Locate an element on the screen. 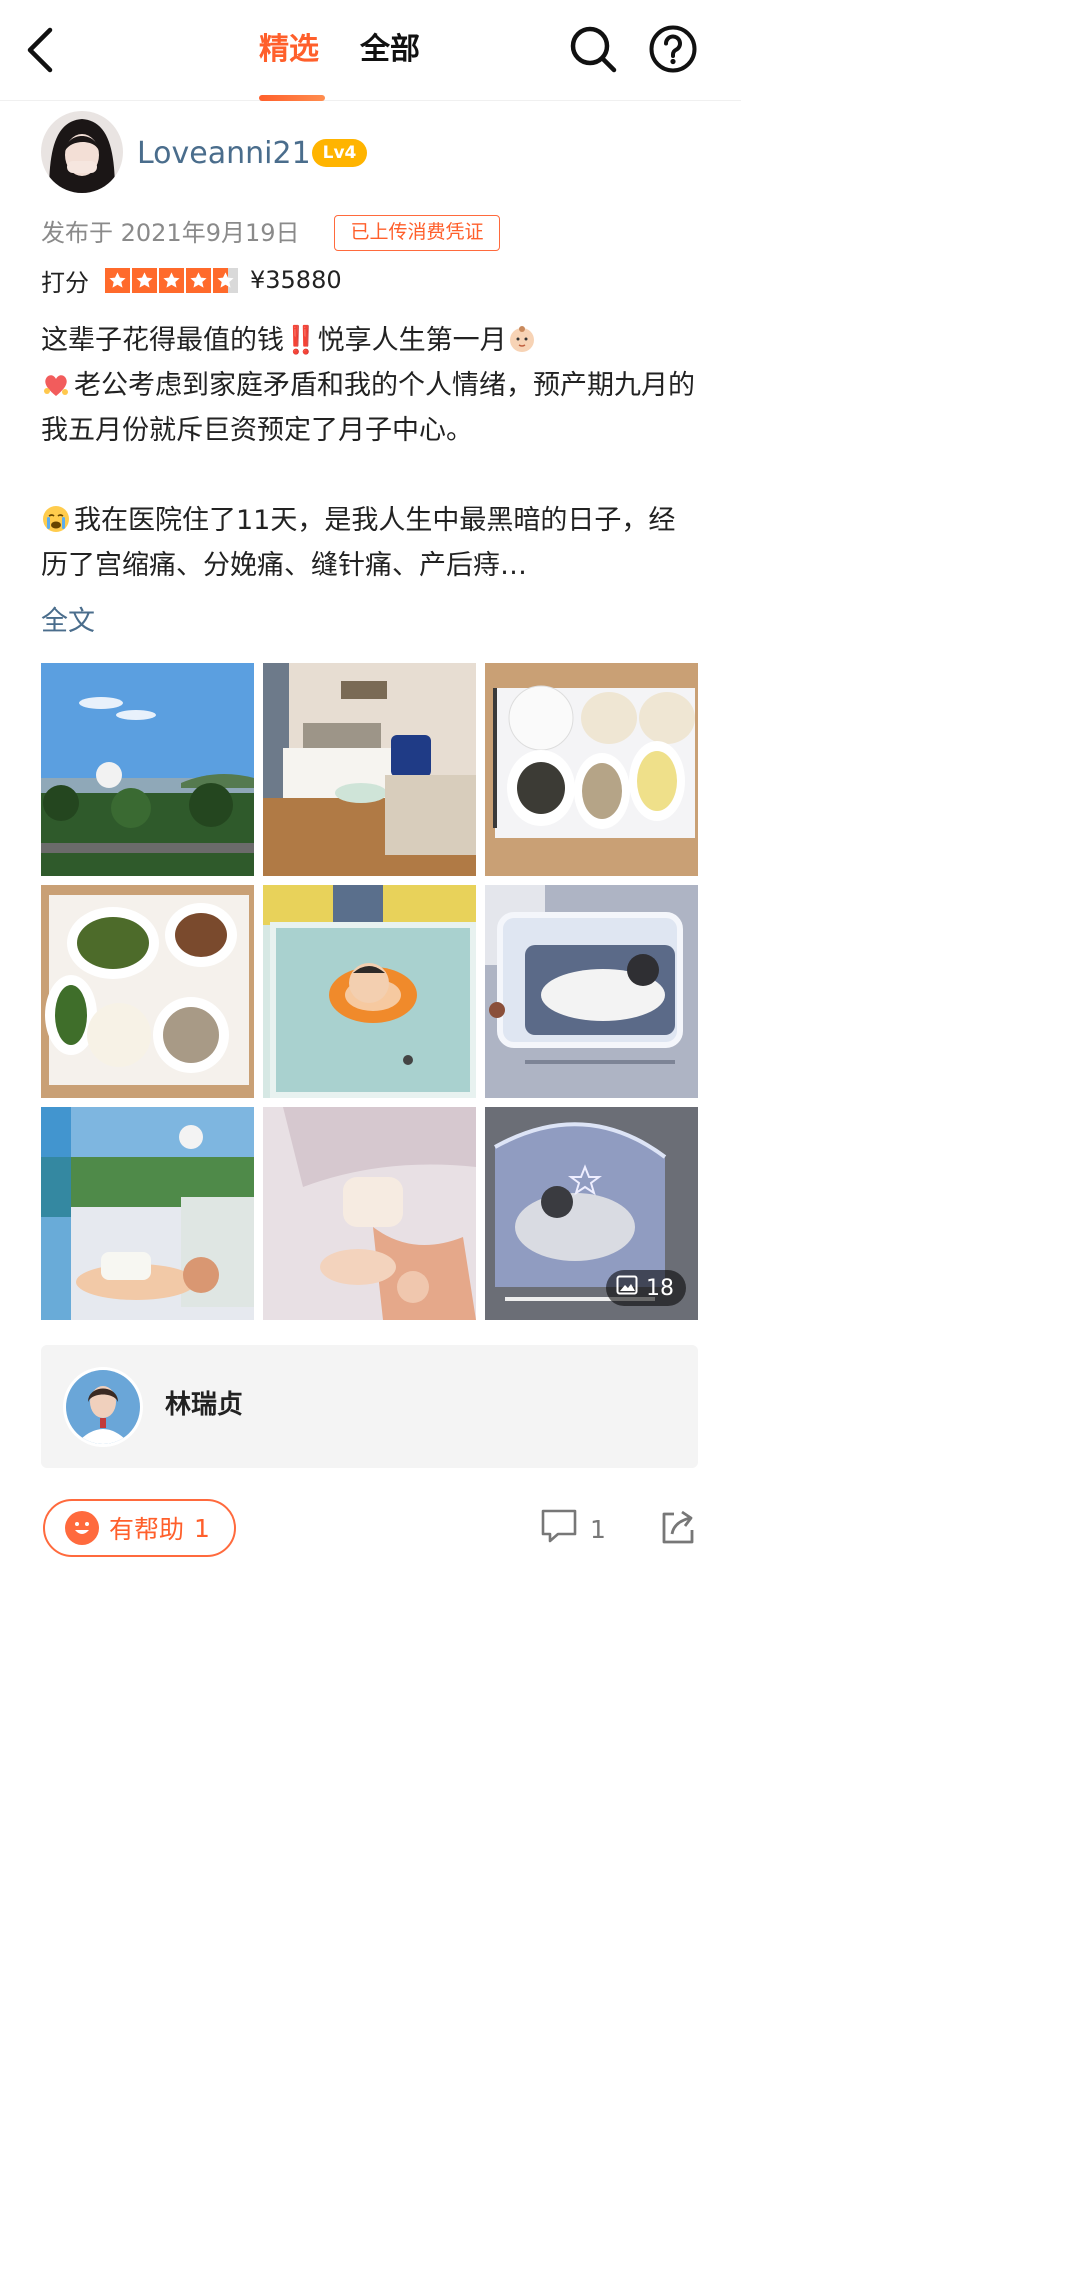  full-text-link: 全文 is located at coordinates (68, 622).